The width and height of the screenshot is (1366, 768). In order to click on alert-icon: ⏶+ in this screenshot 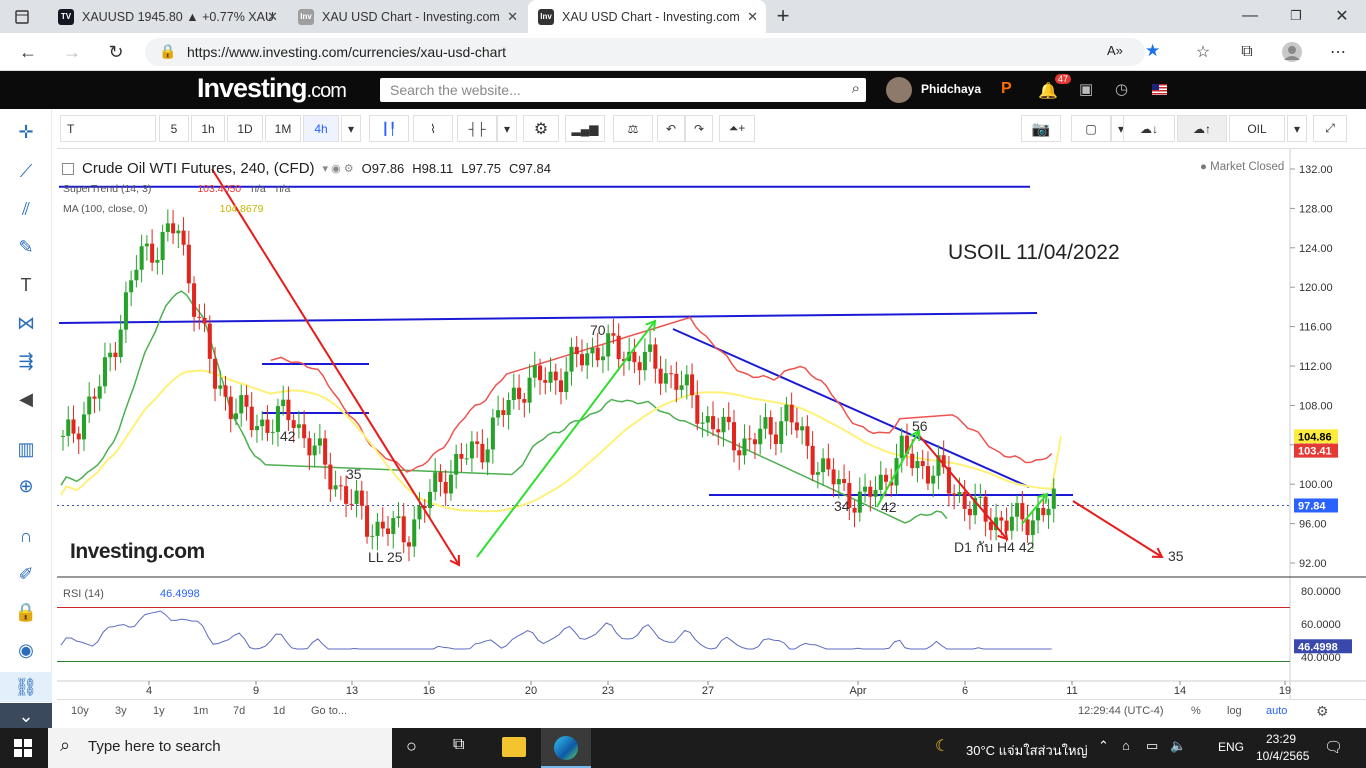, I will do `click(737, 128)`.